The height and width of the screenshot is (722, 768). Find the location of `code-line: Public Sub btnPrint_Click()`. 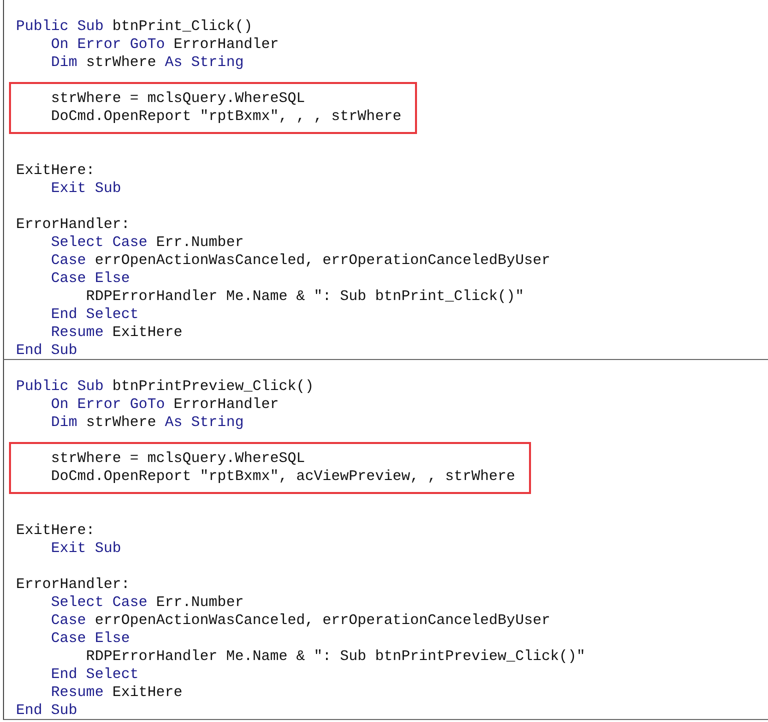

code-line: Public Sub btnPrint_Click() is located at coordinates (135, 27).